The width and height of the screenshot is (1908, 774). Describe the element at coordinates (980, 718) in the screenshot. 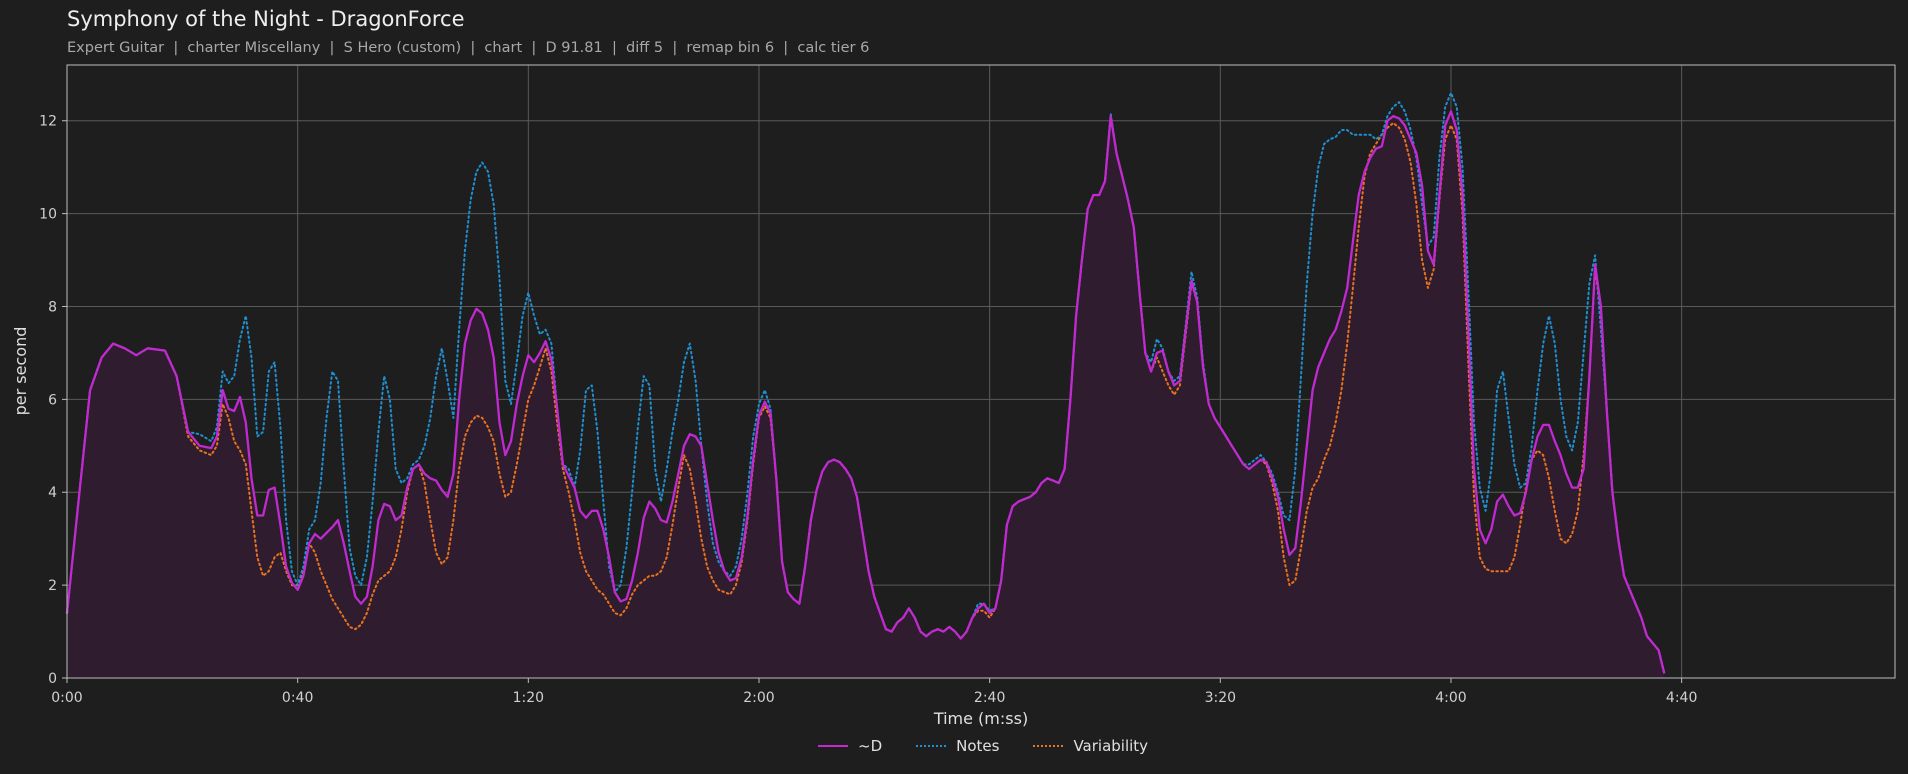

I see `x-axis-label: Time (m:ss)` at that location.